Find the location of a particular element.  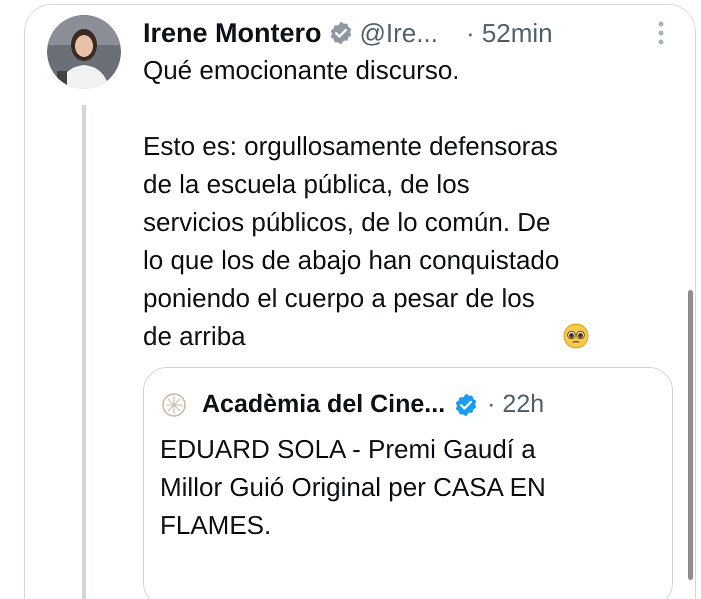

tweet-text: Qué emocionante discurso. is located at coordinates (301, 70).